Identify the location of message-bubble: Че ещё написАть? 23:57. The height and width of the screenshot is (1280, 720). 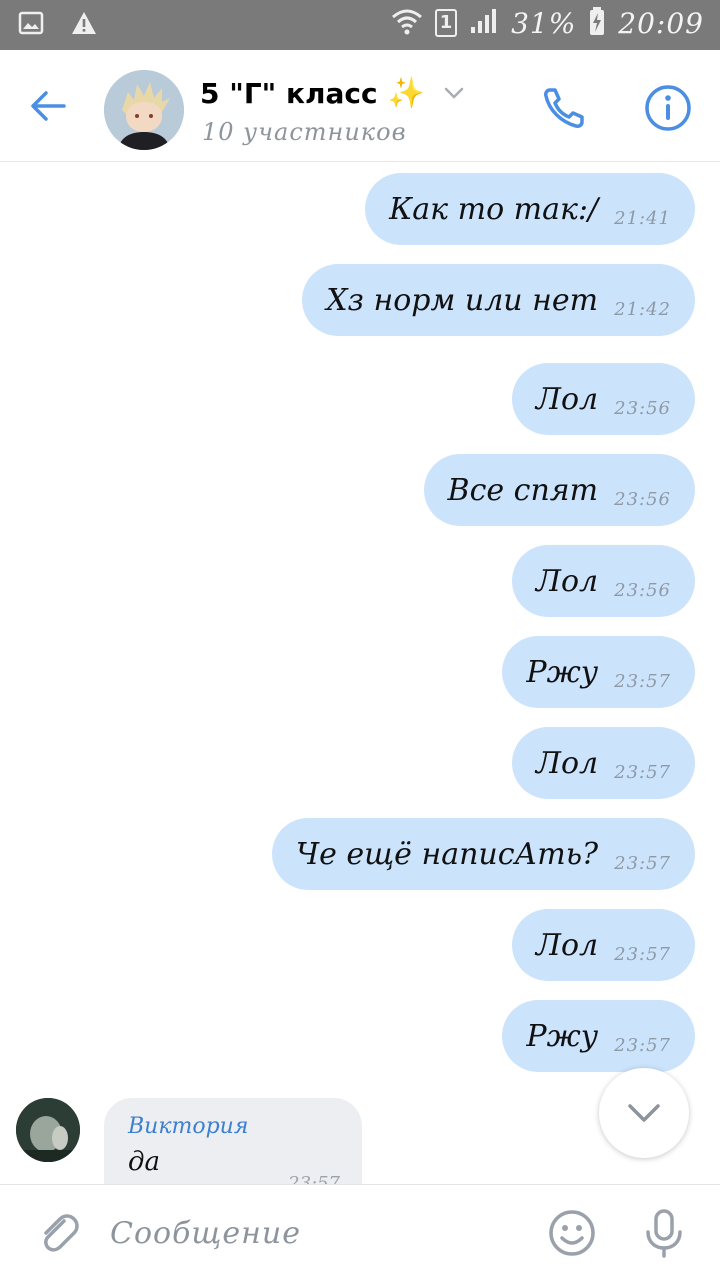
(483, 854).